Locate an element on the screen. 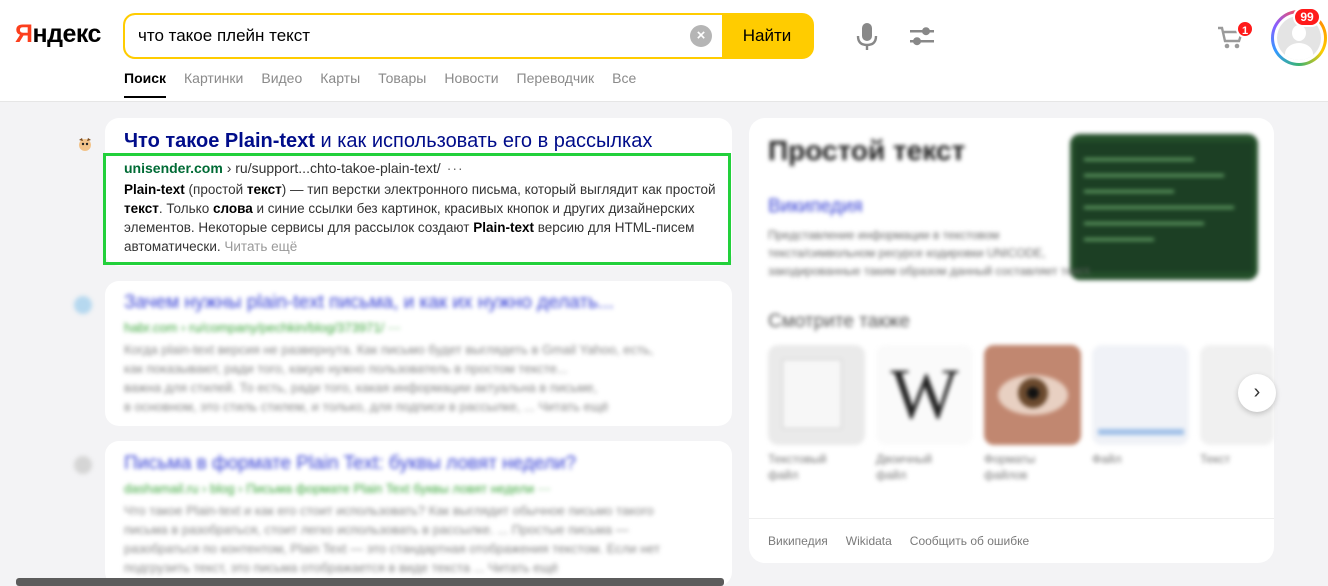 The width and height of the screenshot is (1328, 586). kp-thumb-caption: Текстовый is located at coordinates (797, 459).